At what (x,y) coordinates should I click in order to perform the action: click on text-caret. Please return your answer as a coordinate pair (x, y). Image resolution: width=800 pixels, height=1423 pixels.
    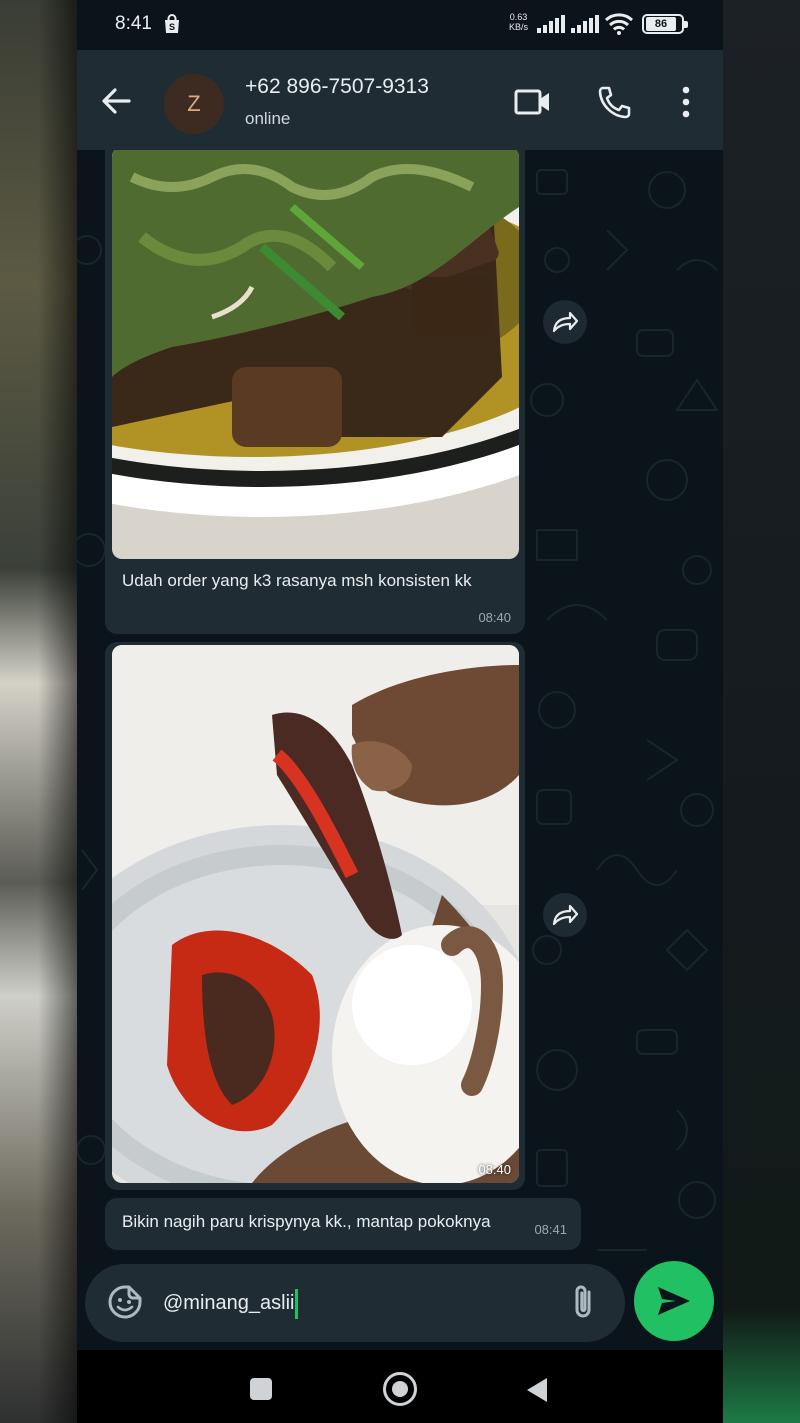
    Looking at the image, I should click on (297, 1303).